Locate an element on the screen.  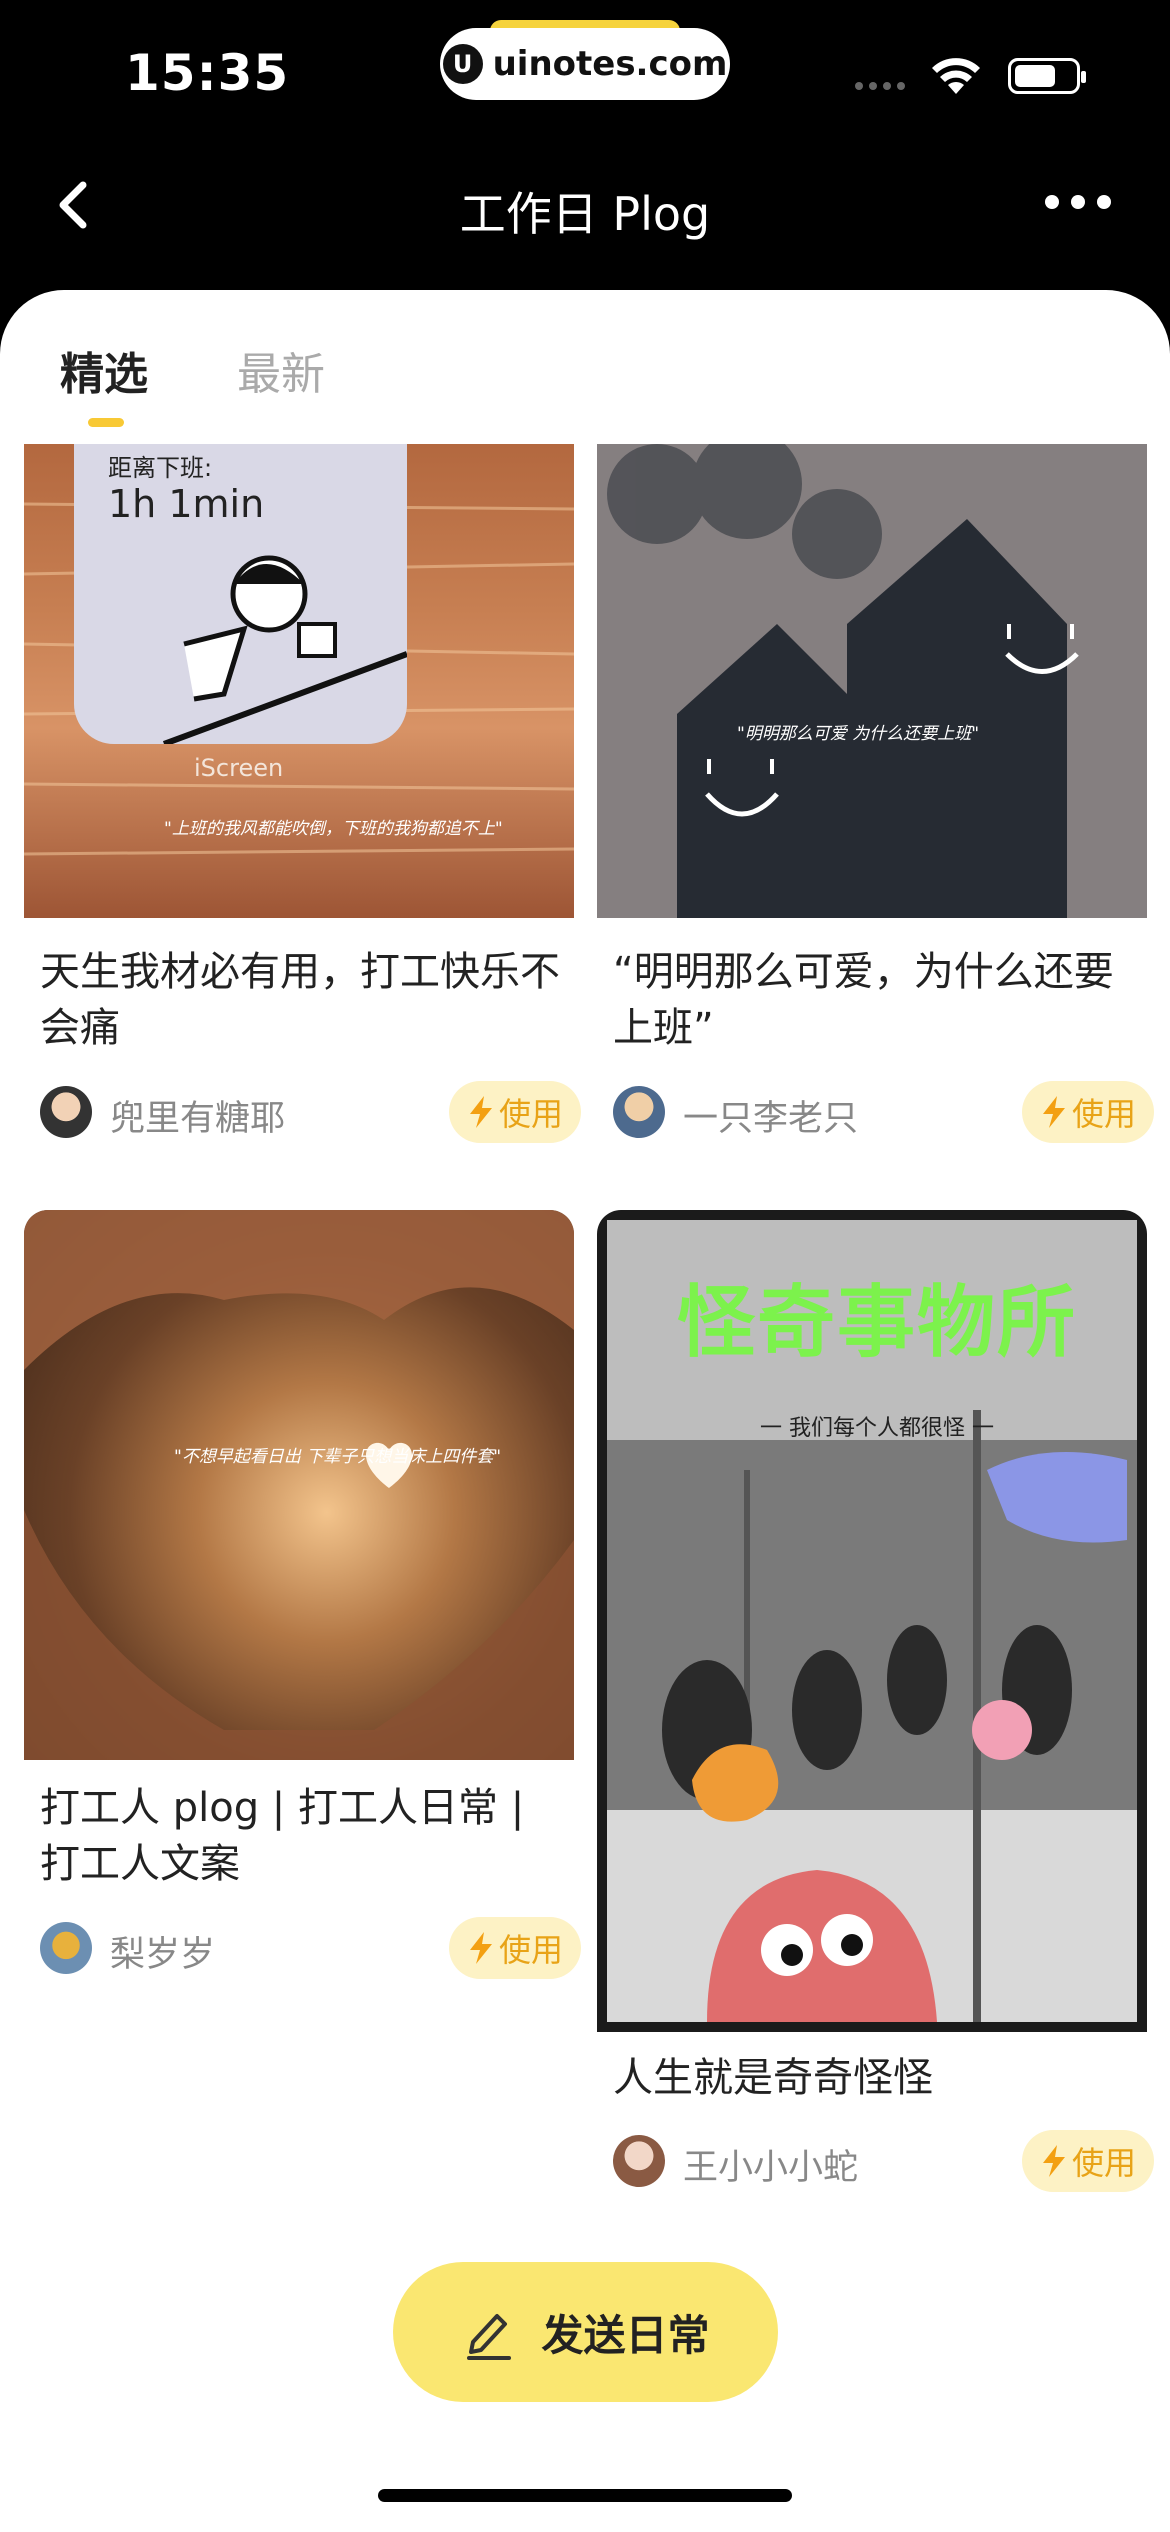
author-name: 王小小小蛇 is located at coordinates (770, 2164).